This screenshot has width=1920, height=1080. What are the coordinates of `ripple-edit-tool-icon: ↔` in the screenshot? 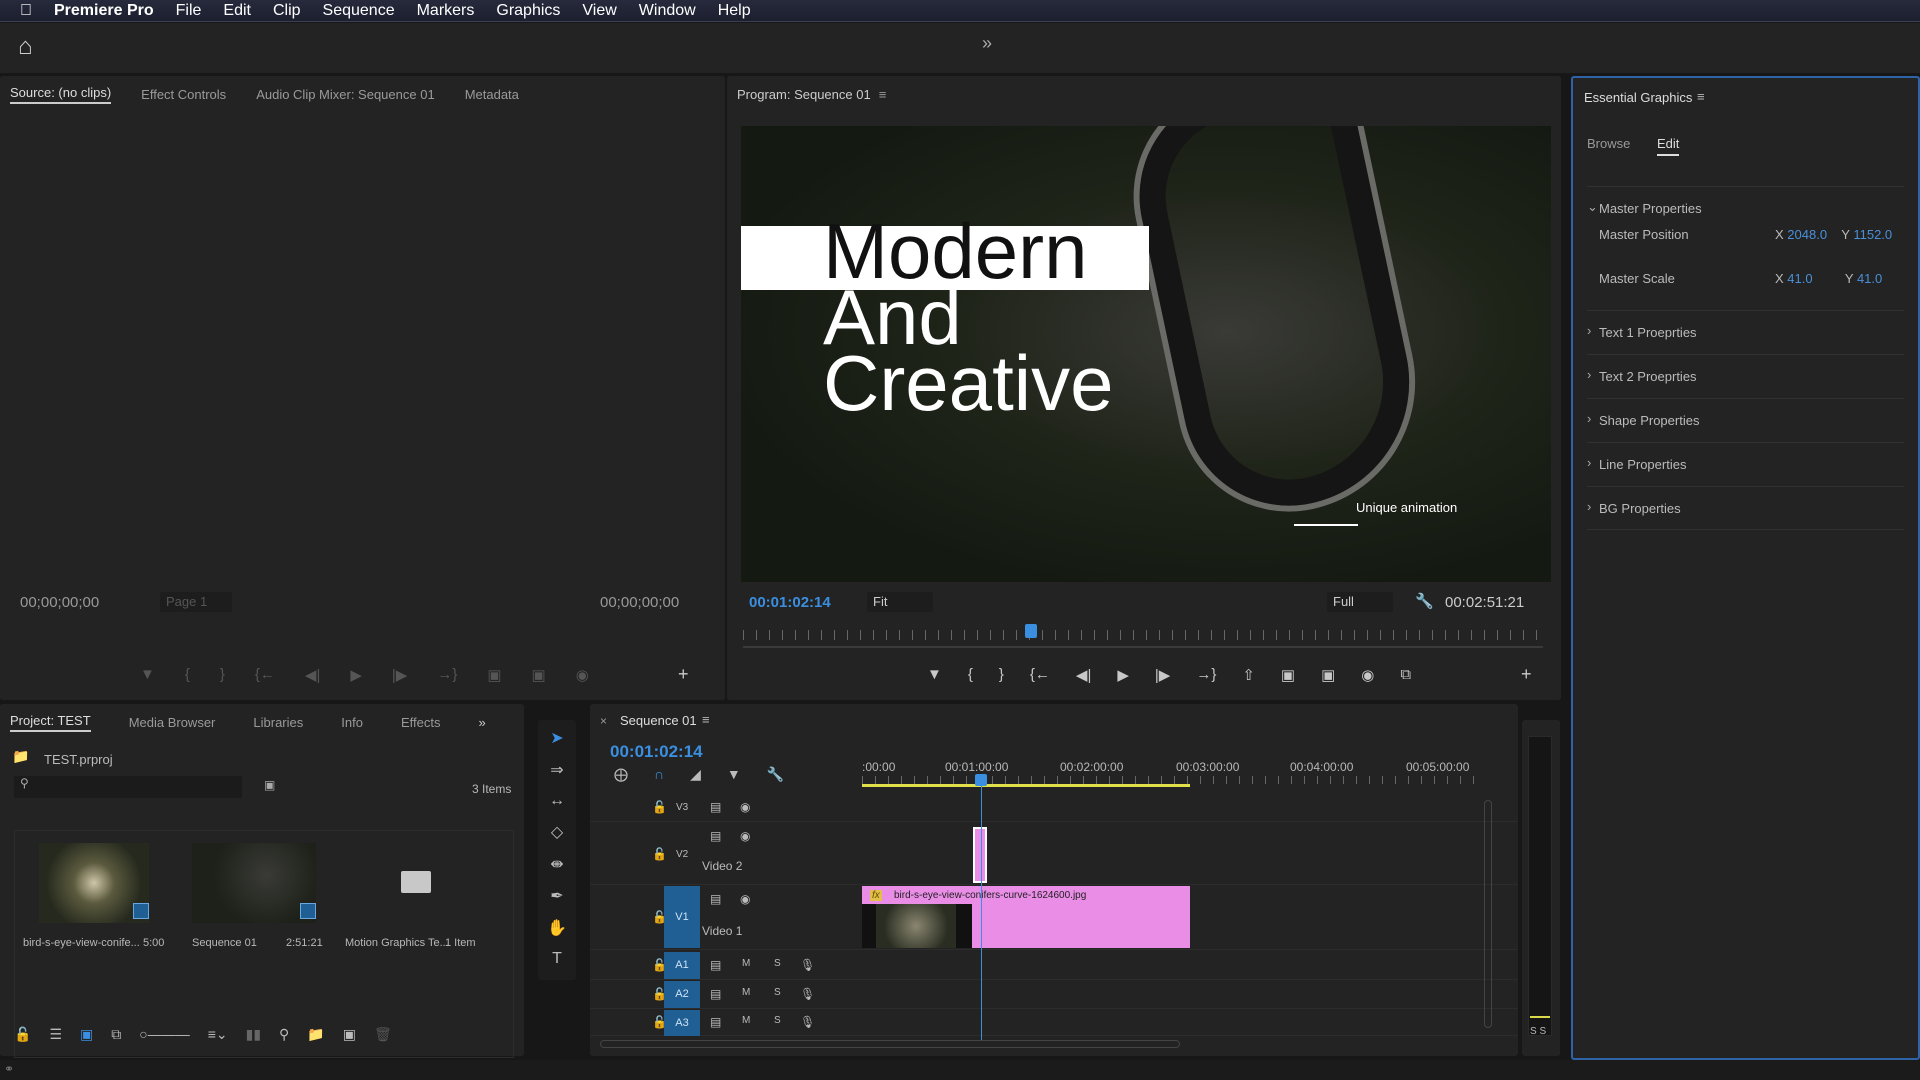 It's located at (557, 801).